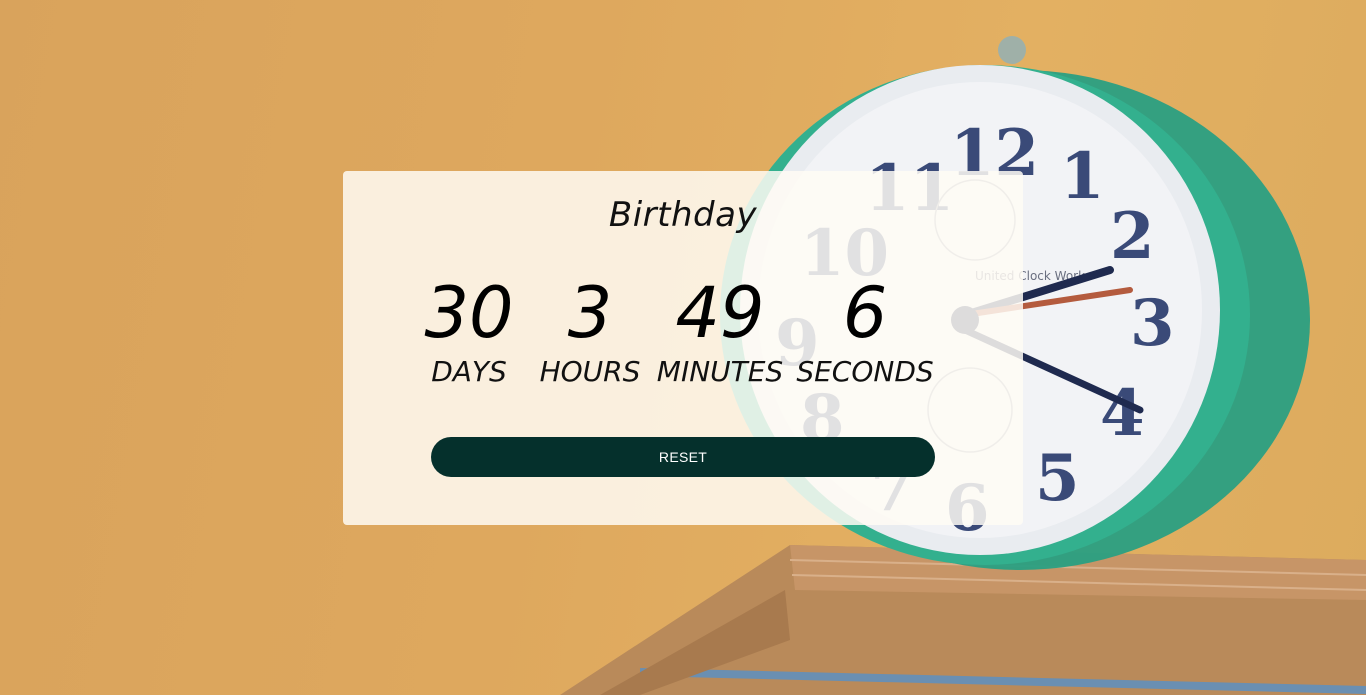 This screenshot has height=695, width=1366. What do you see at coordinates (590, 313) in the screenshot?
I see `hours-value: 3` at bounding box center [590, 313].